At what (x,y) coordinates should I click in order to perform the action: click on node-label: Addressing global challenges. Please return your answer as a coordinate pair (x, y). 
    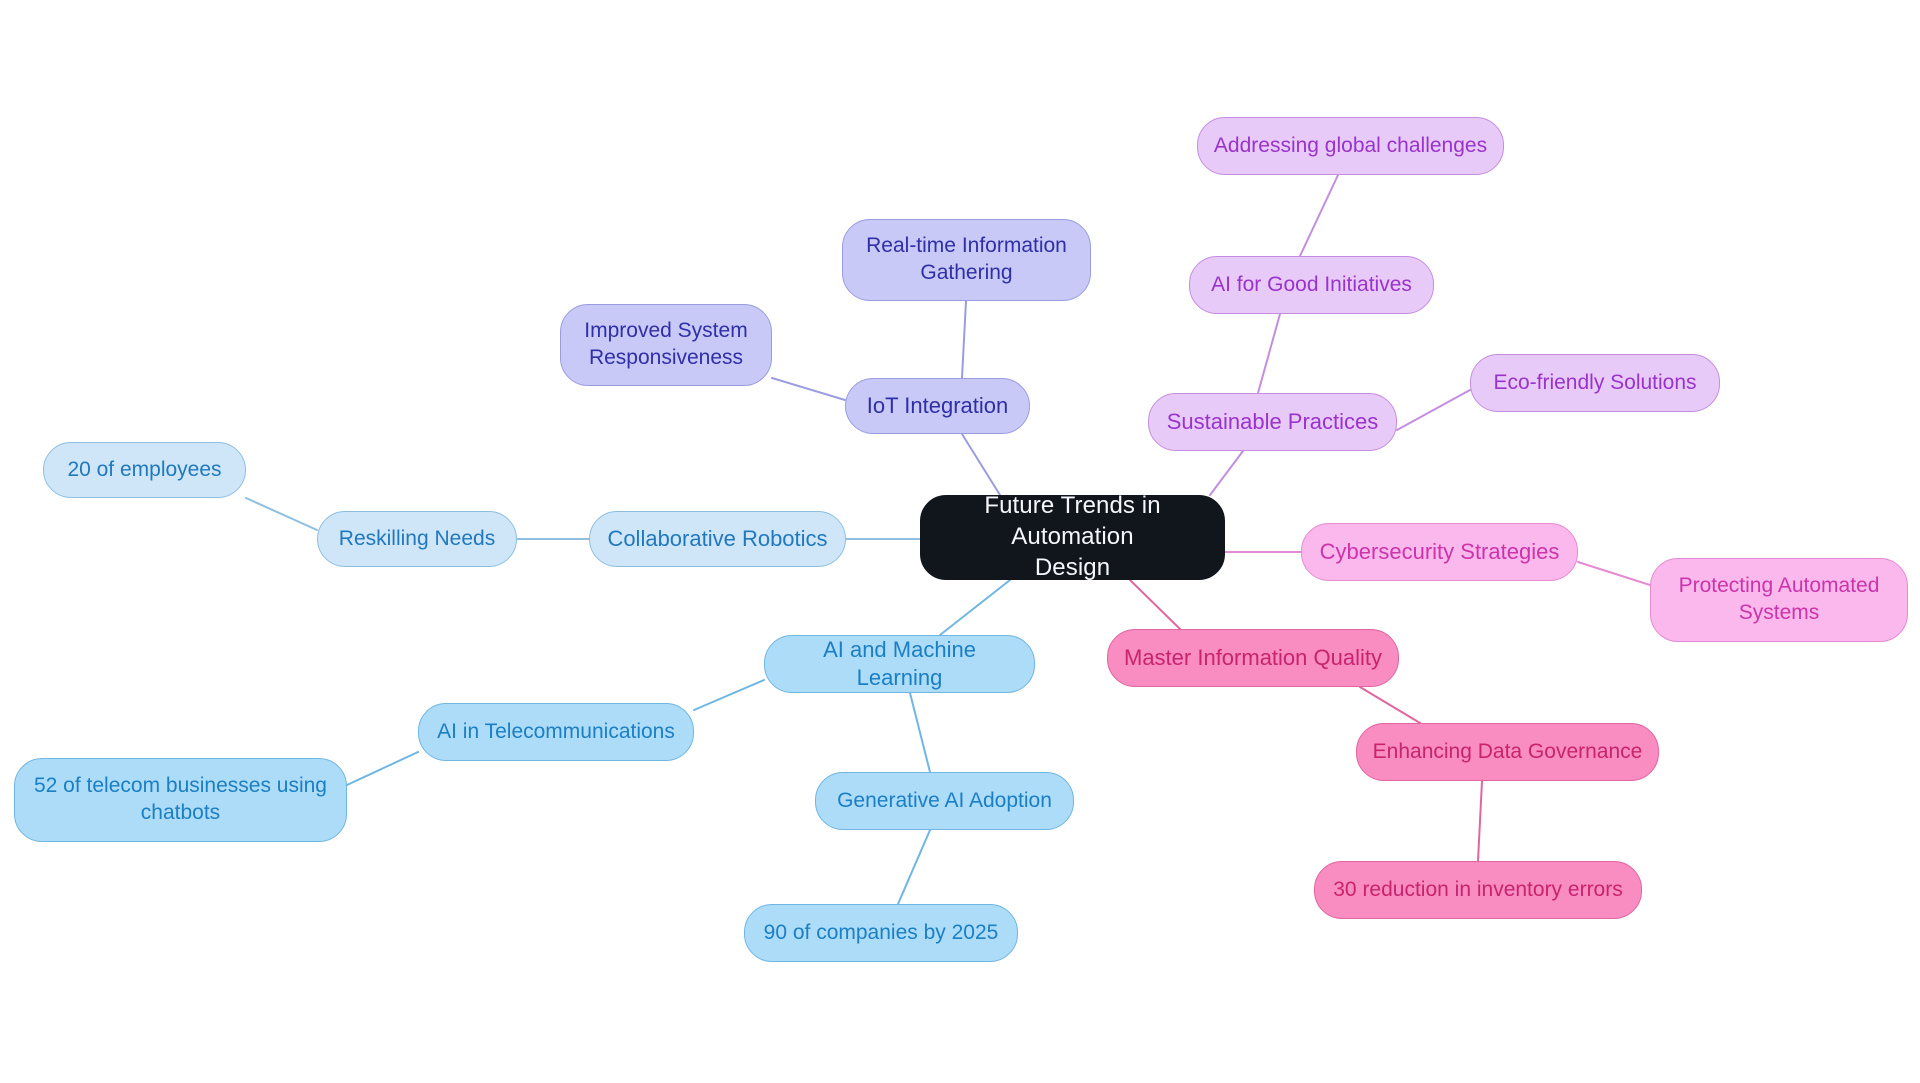
    Looking at the image, I should click on (1350, 145).